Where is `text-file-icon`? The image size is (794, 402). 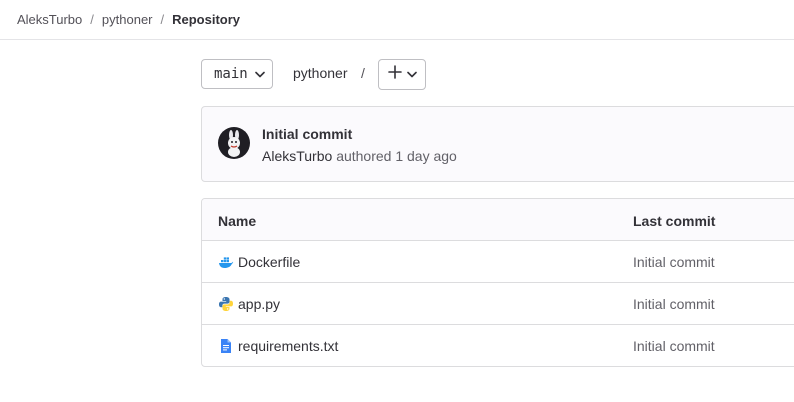 text-file-icon is located at coordinates (226, 346).